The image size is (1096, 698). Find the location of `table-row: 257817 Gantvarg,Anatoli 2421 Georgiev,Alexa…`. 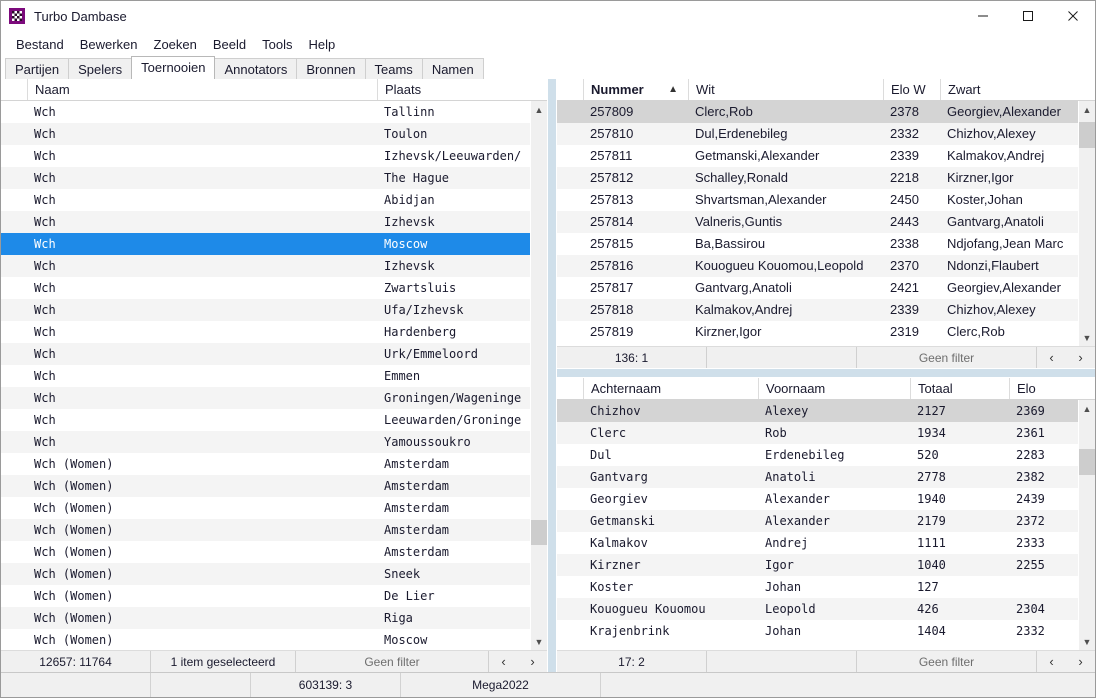

table-row: 257817 Gantvarg,Anatoli 2421 Georgiev,Alexa… is located at coordinates (817, 288).